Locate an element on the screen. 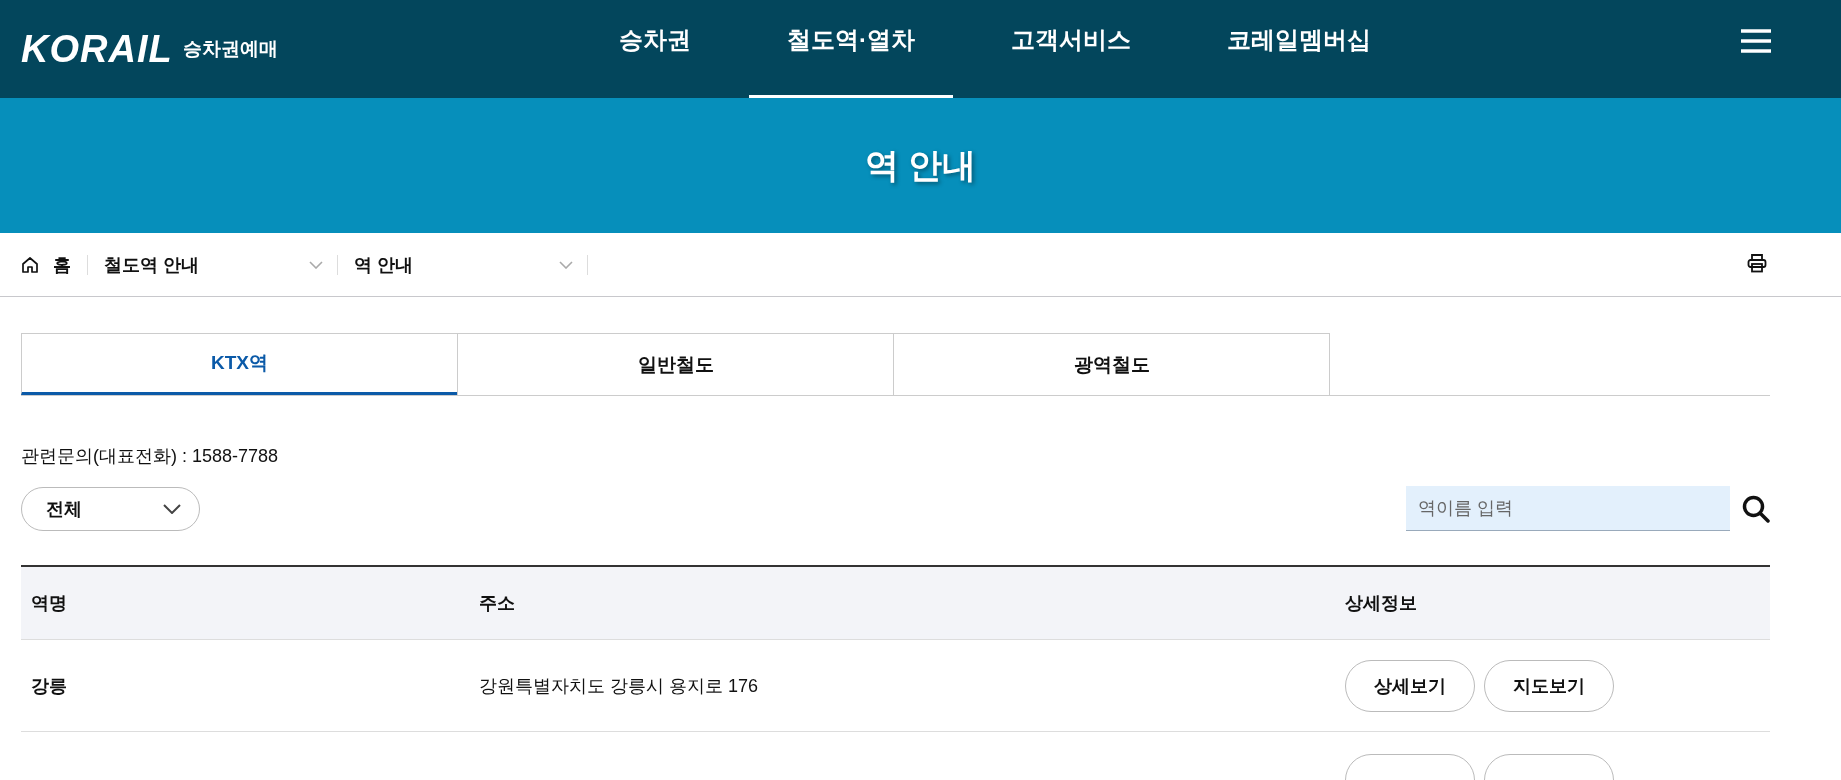  tab: 광역철도 is located at coordinates (1111, 364).